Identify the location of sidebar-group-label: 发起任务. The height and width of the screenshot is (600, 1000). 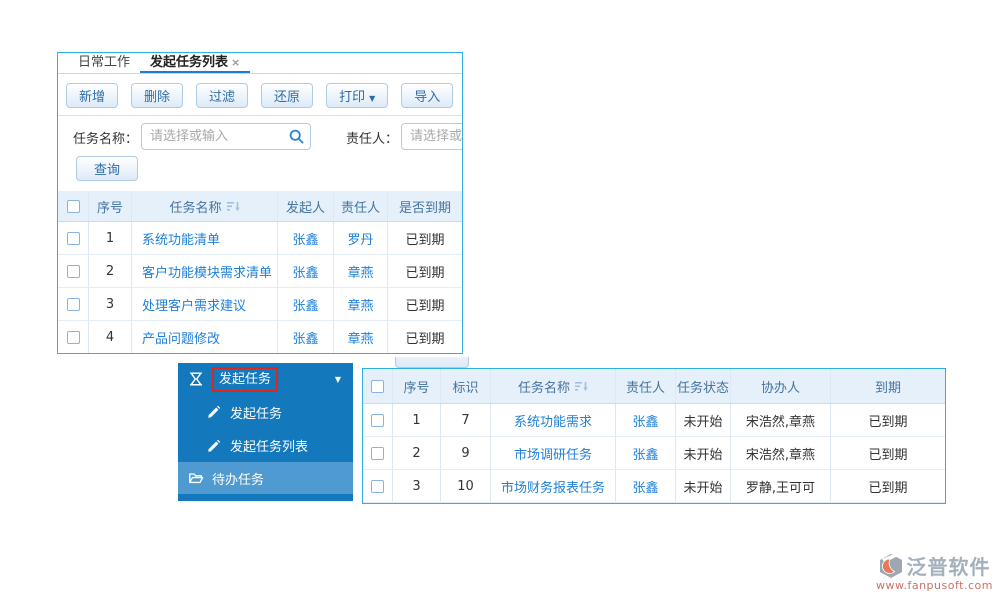
(245, 379).